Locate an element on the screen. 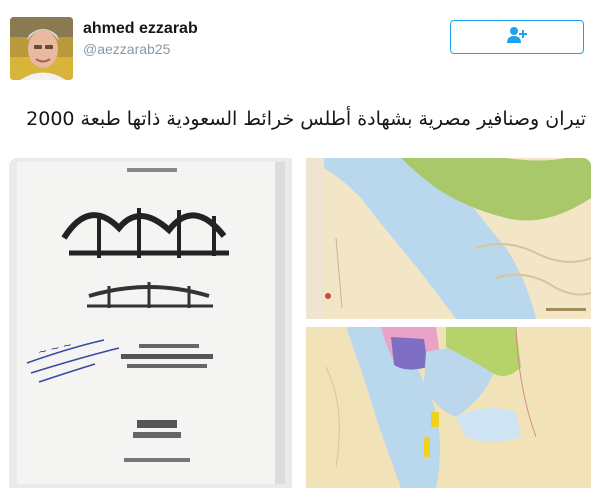 Image resolution: width=600 pixels, height=488 pixels. follow-button is located at coordinates (517, 37).